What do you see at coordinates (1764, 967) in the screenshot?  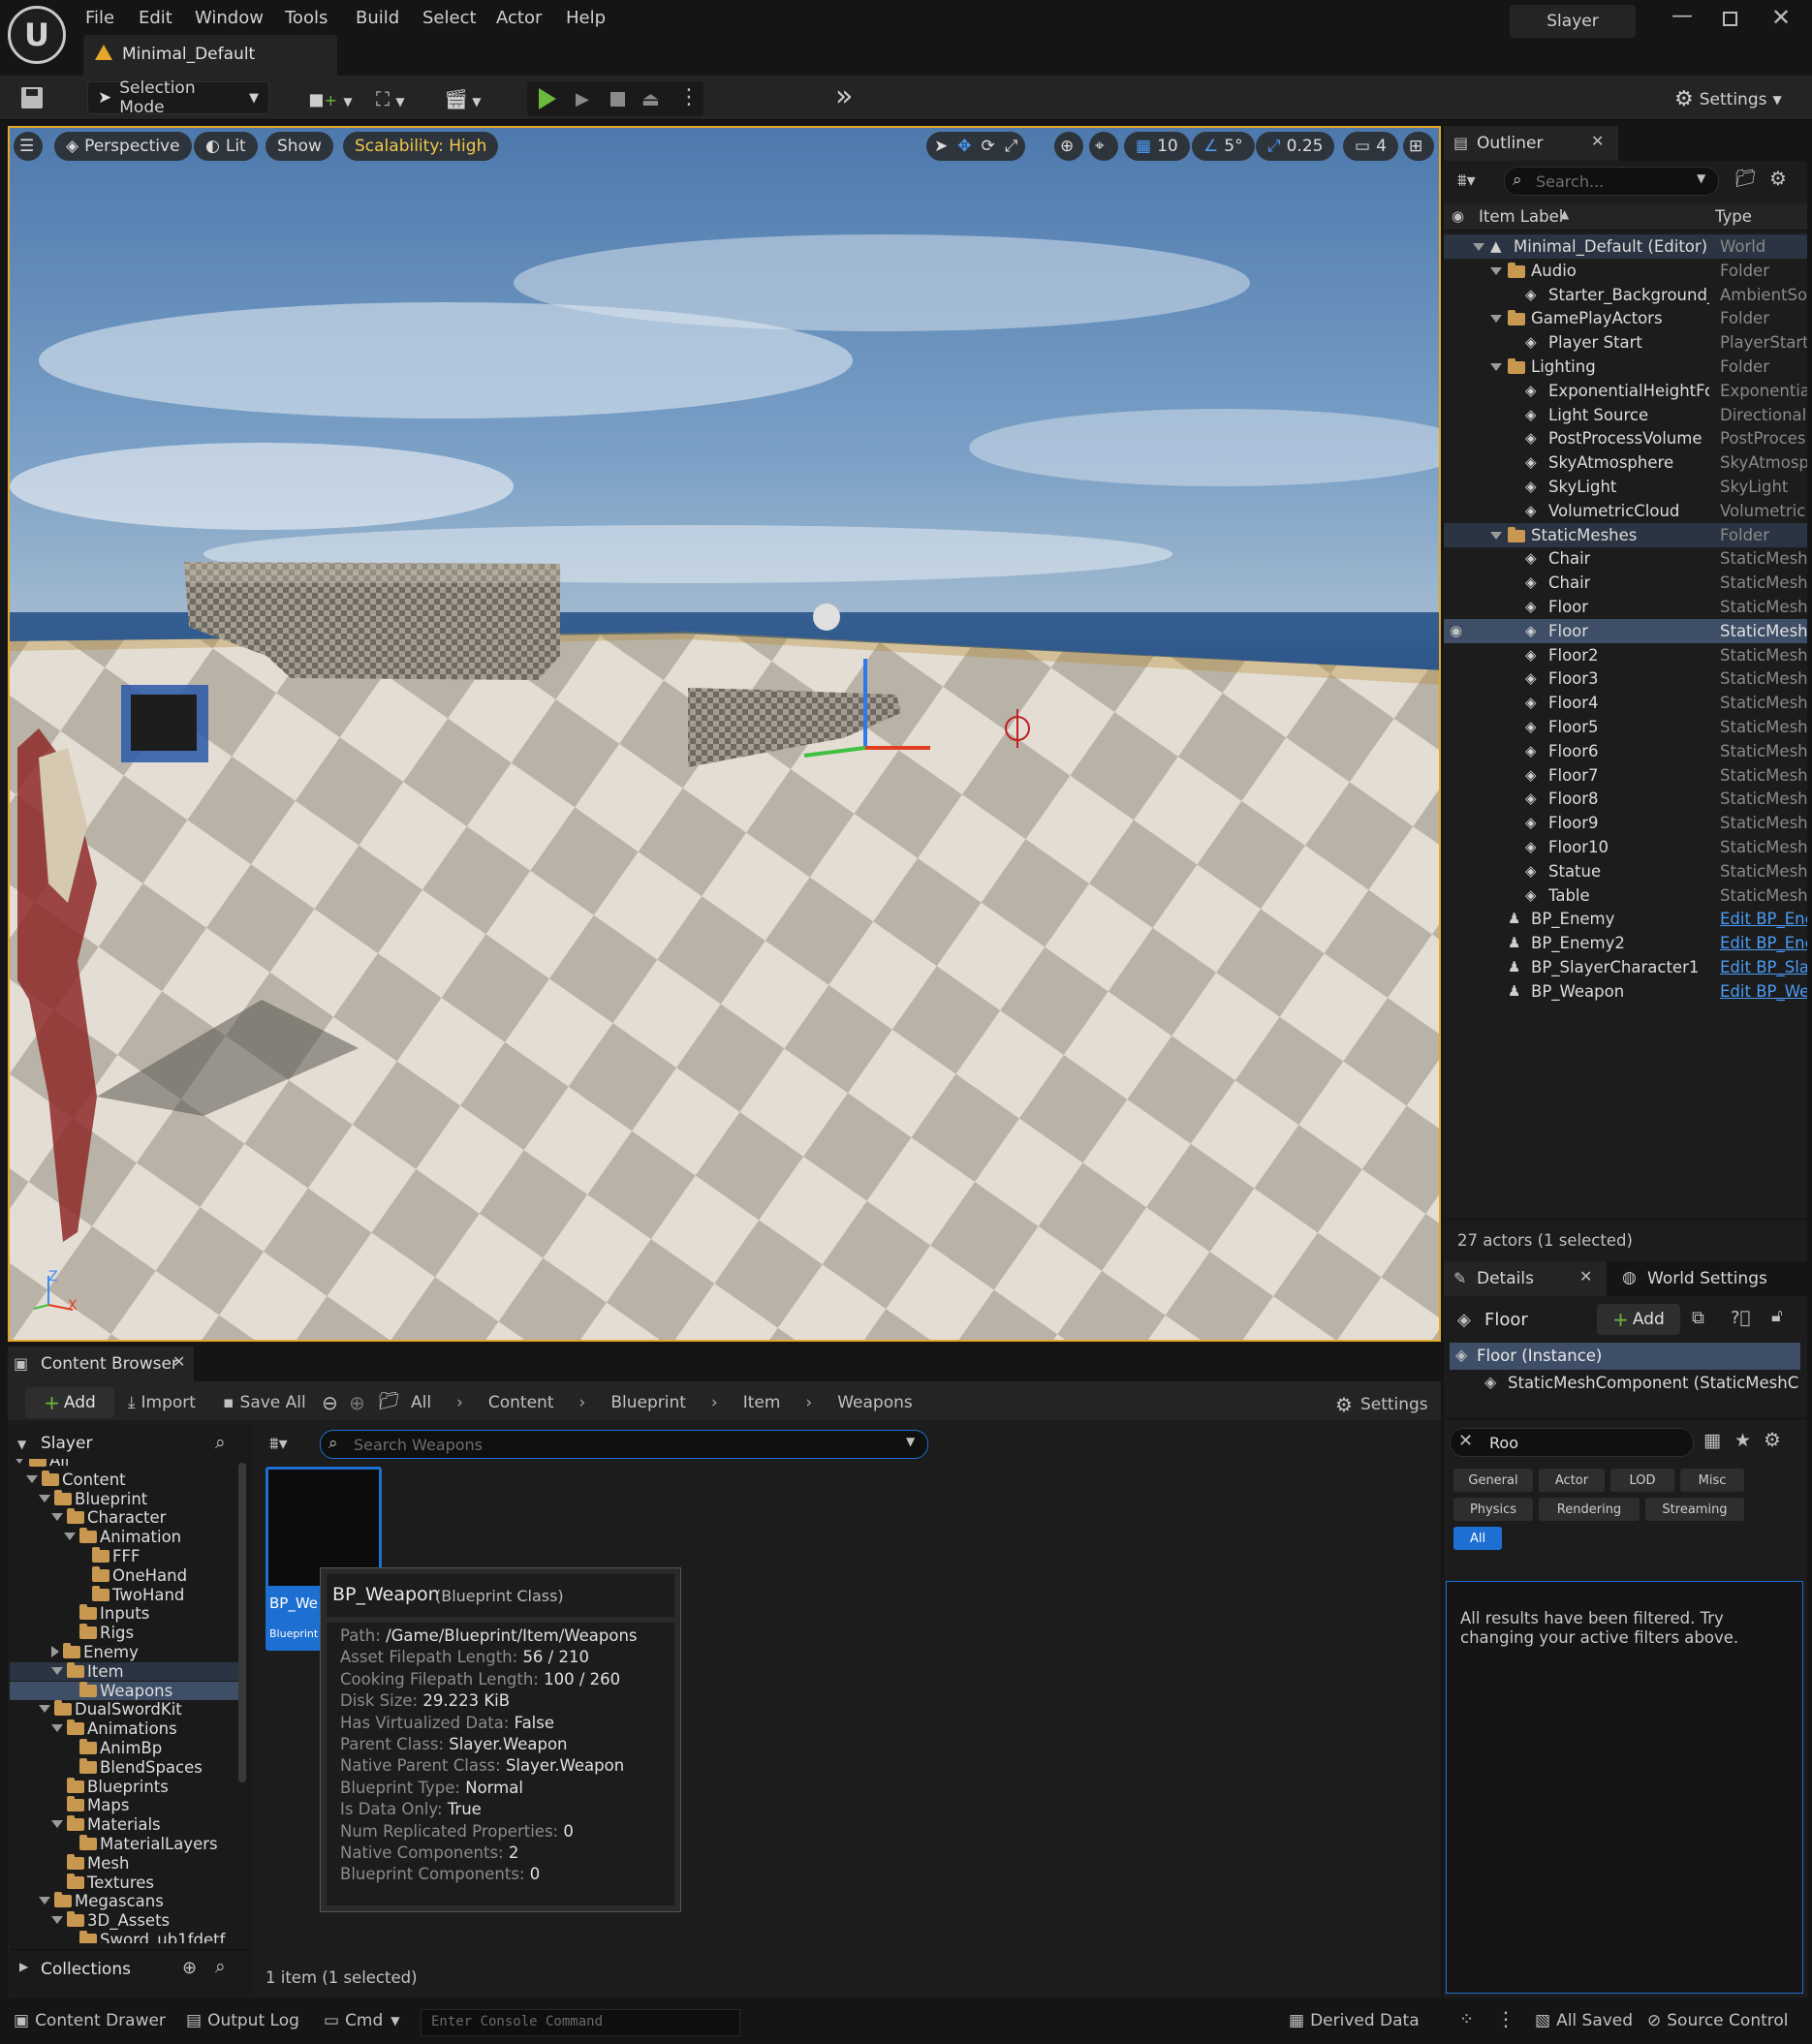 I see `outliner-item-type: Edit BP_Sla` at bounding box center [1764, 967].